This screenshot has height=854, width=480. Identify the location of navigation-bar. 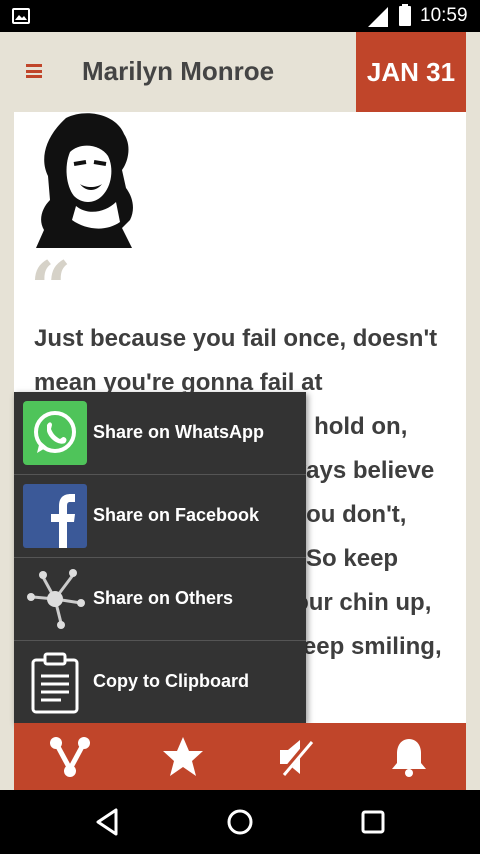
(240, 822).